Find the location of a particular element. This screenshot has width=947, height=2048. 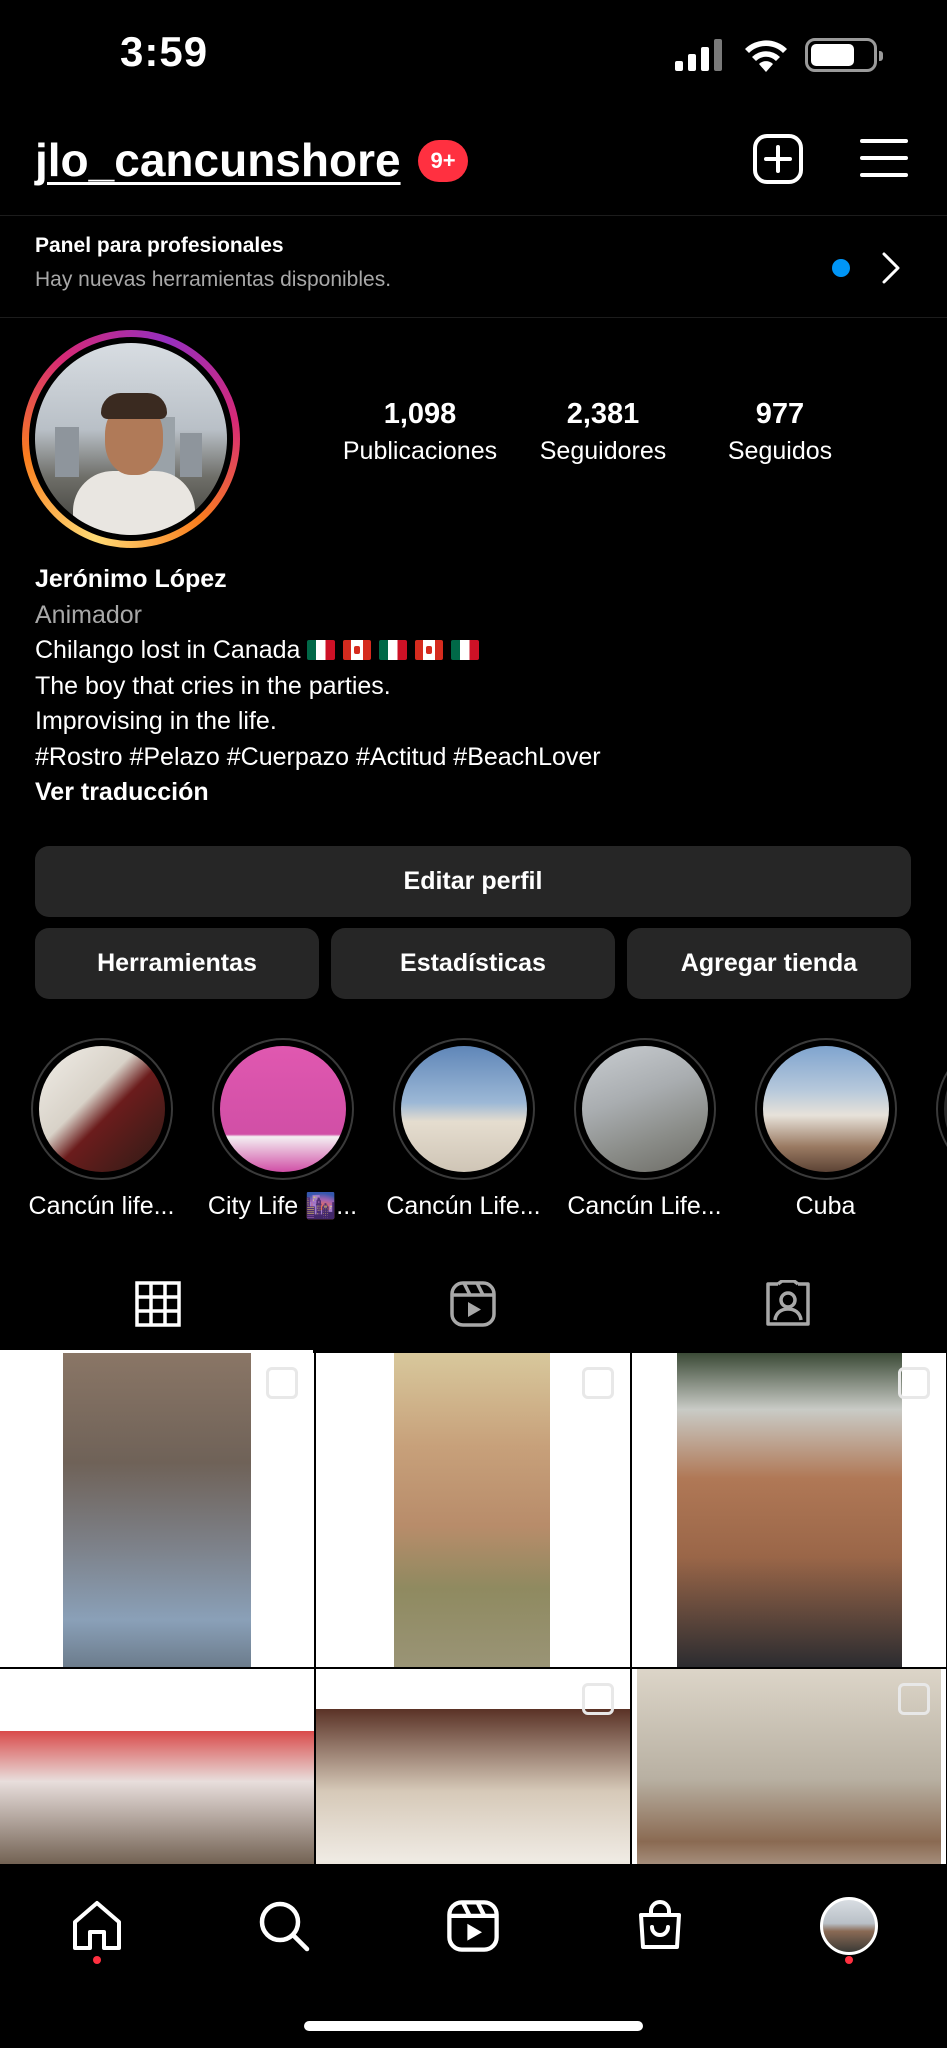

insights-button: Estadísticas is located at coordinates (473, 963).